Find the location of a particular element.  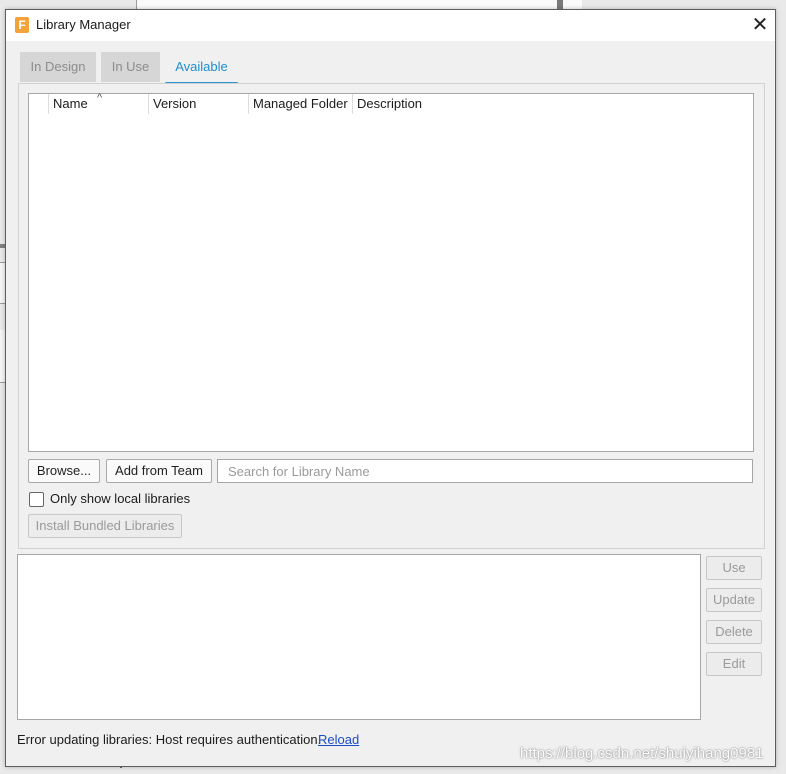

column-header-name: Name ^ is located at coordinates (98, 103).